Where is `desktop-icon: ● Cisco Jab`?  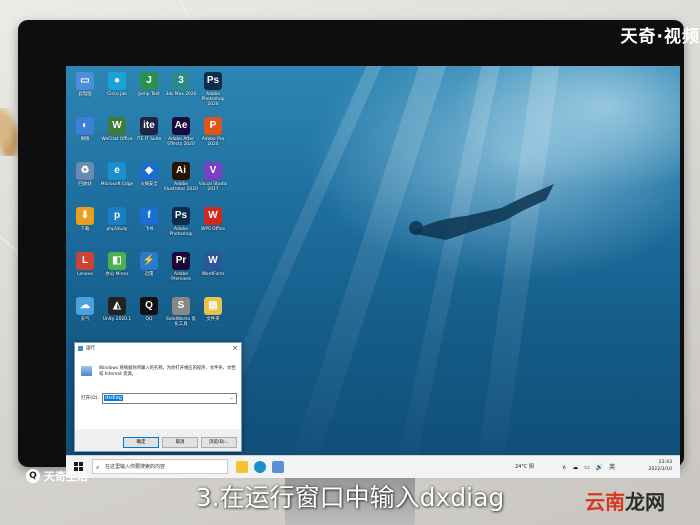
desktop-icon: ● Cisco Jab is located at coordinates (117, 92).